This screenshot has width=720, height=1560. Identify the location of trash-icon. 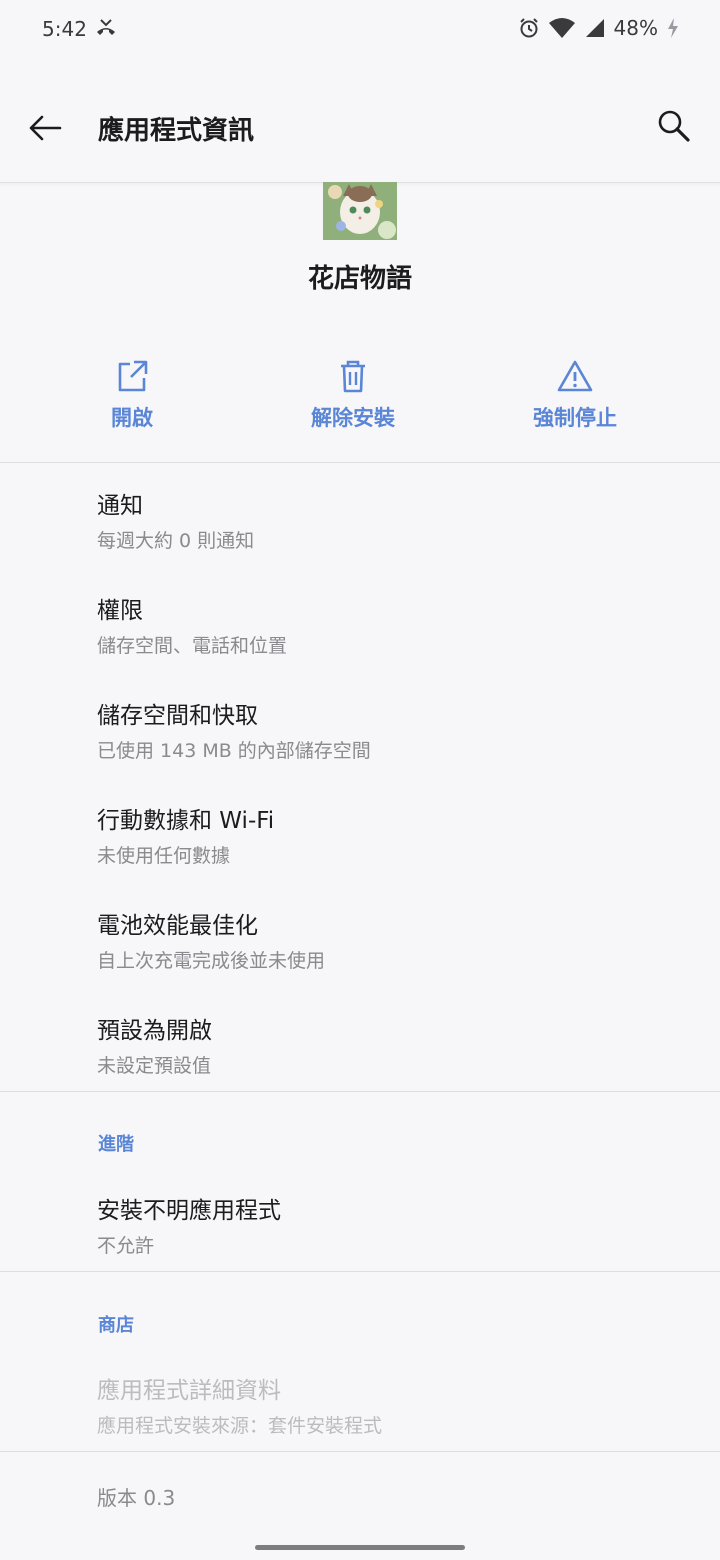
(353, 376).